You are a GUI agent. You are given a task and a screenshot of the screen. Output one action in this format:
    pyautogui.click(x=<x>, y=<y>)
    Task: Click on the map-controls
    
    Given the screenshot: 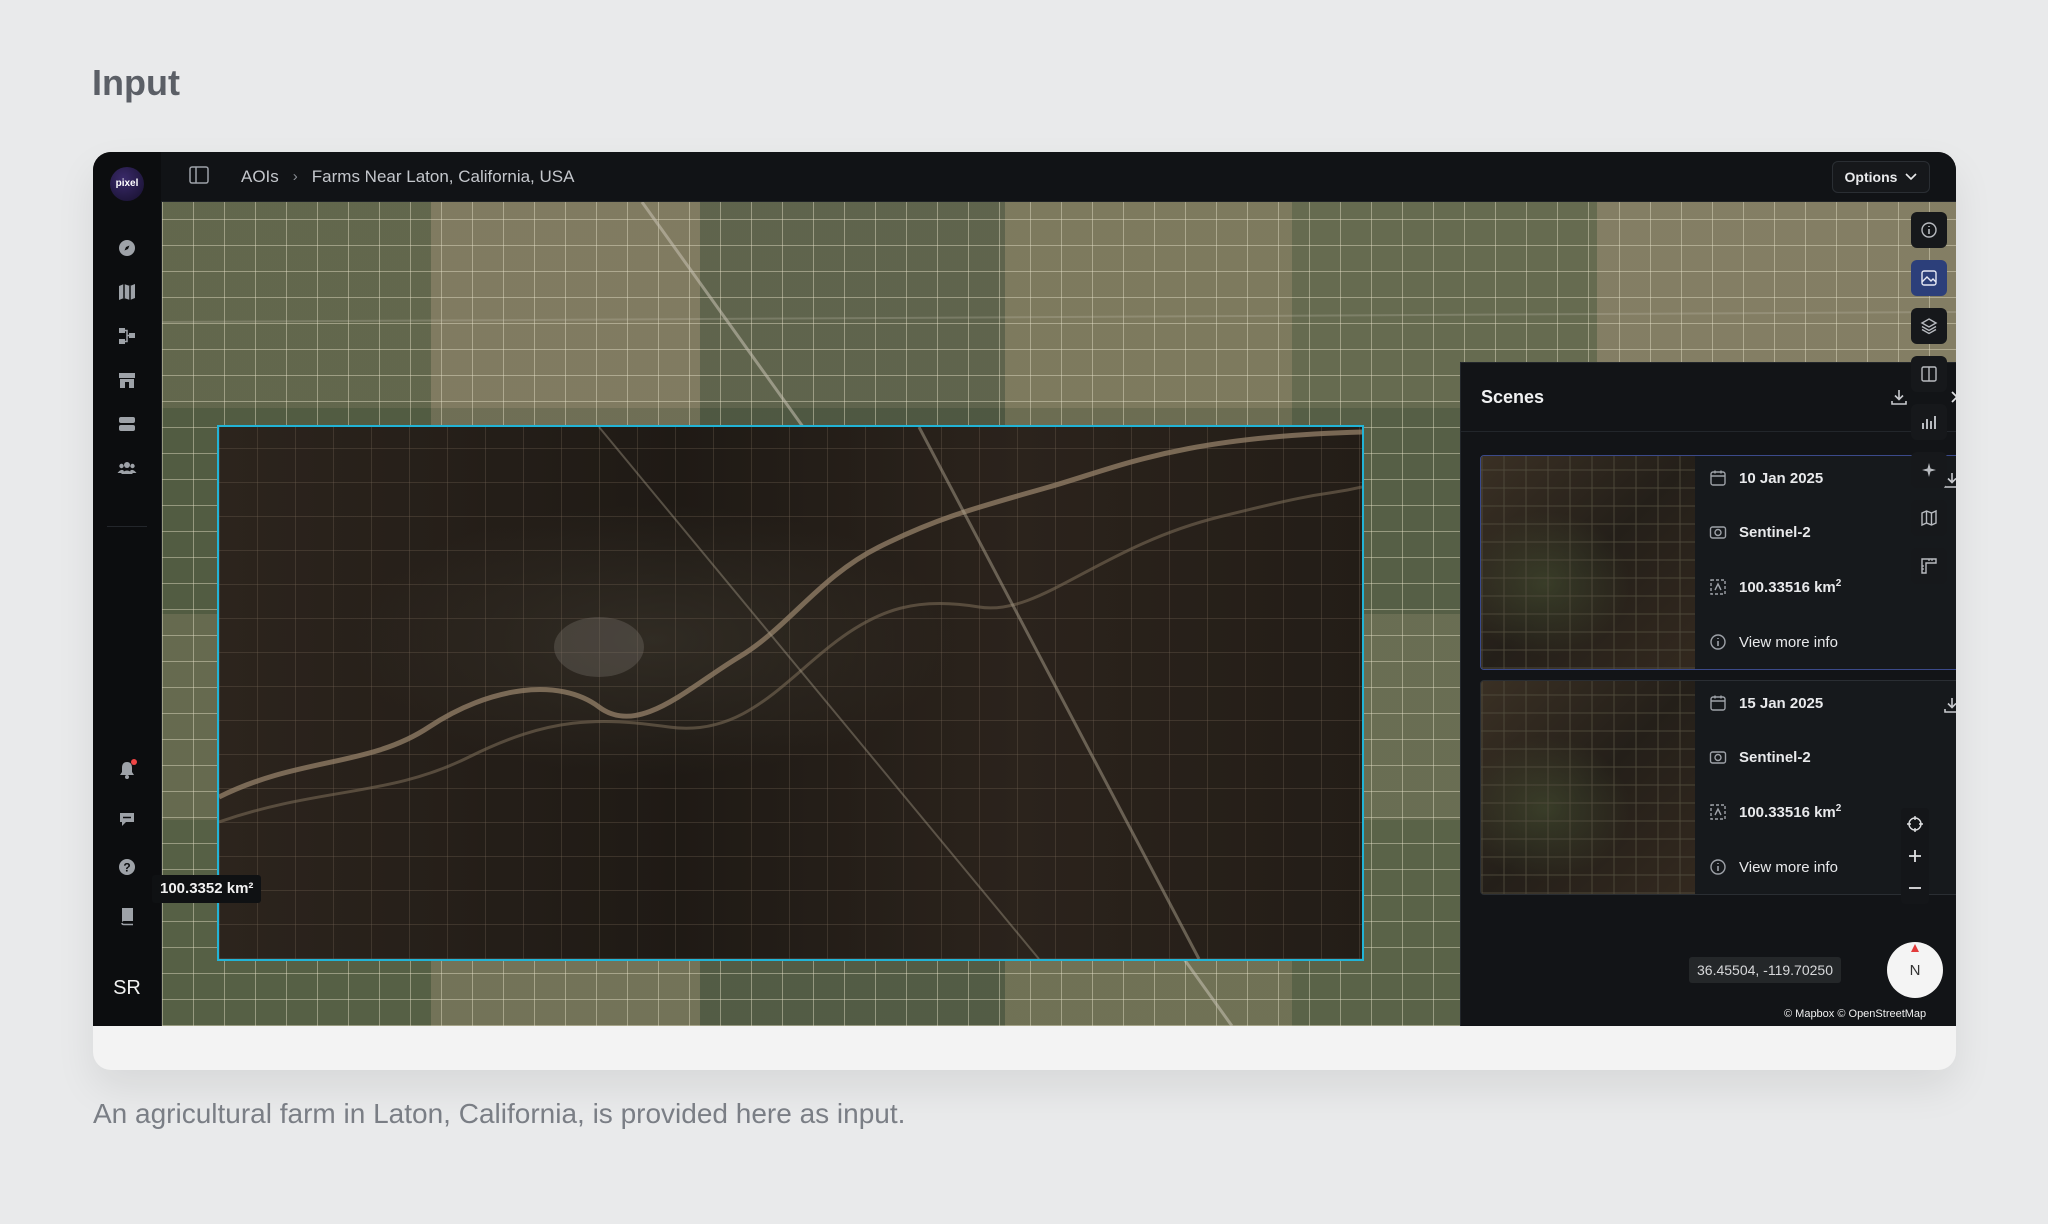 What is the action you would take?
    pyautogui.click(x=1915, y=856)
    